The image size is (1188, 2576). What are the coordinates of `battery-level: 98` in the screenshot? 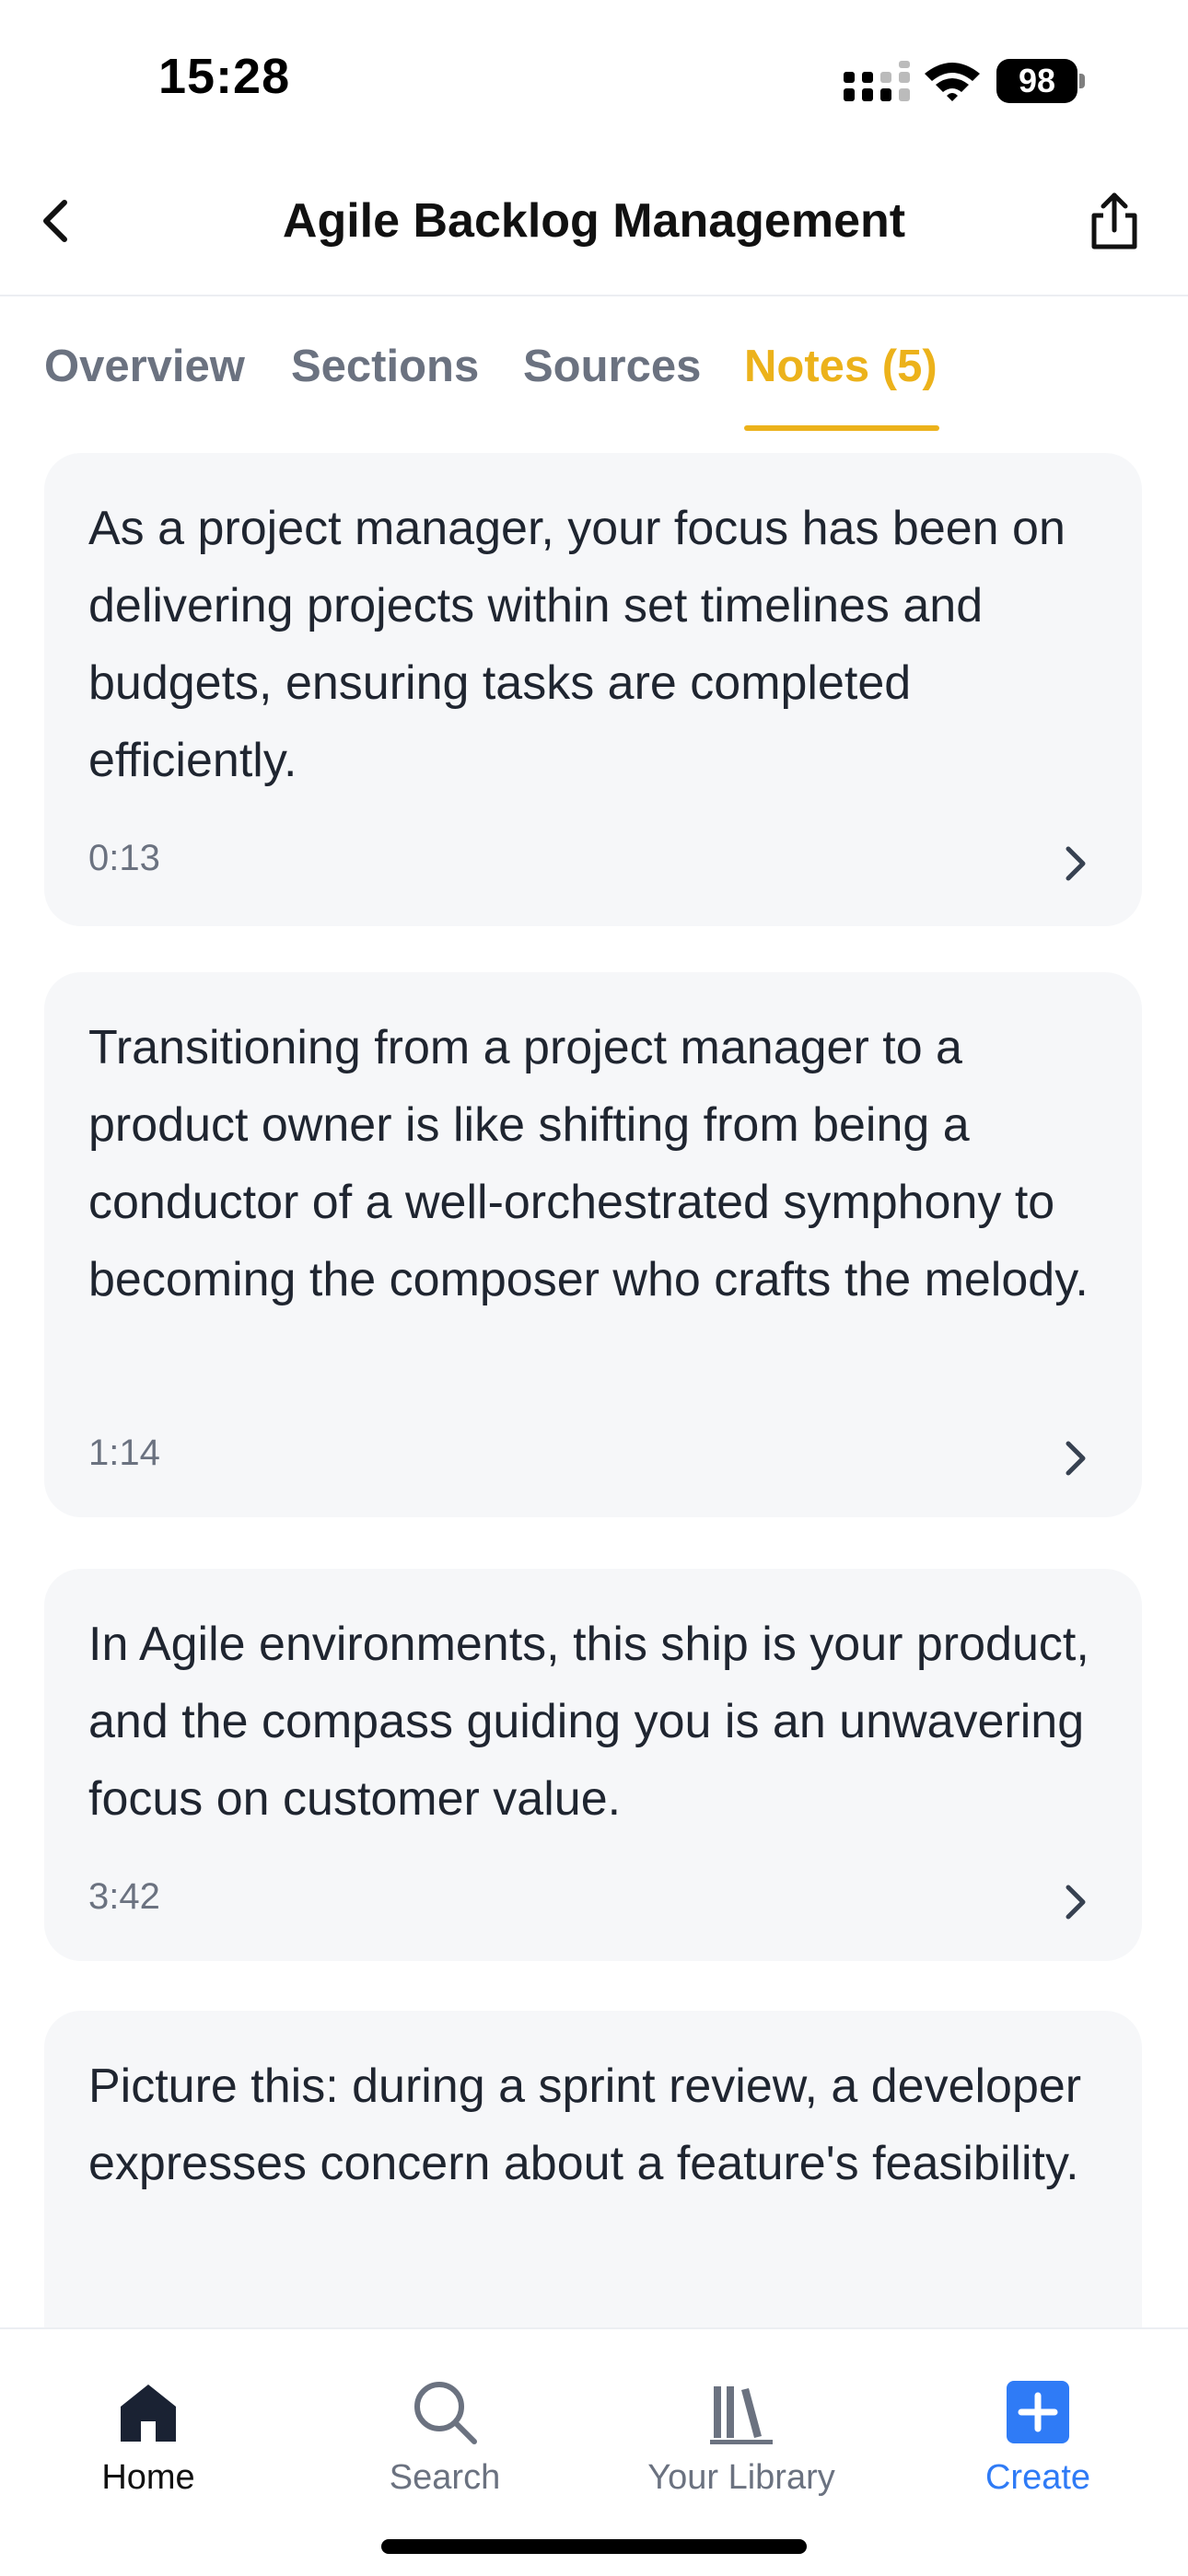 It's located at (1036, 81).